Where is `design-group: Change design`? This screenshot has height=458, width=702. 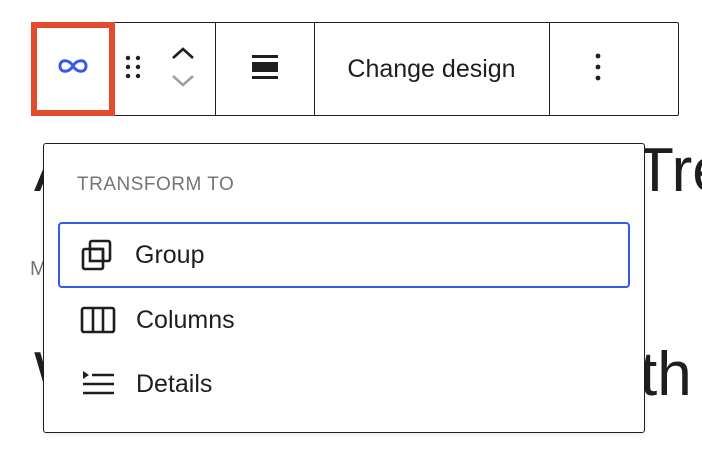 design-group: Change design is located at coordinates (432, 69).